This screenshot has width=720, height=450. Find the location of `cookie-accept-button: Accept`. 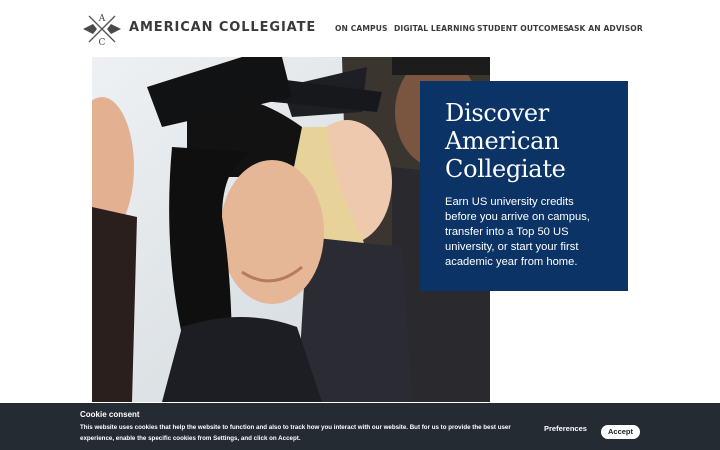

cookie-accept-button: Accept is located at coordinates (620, 432).